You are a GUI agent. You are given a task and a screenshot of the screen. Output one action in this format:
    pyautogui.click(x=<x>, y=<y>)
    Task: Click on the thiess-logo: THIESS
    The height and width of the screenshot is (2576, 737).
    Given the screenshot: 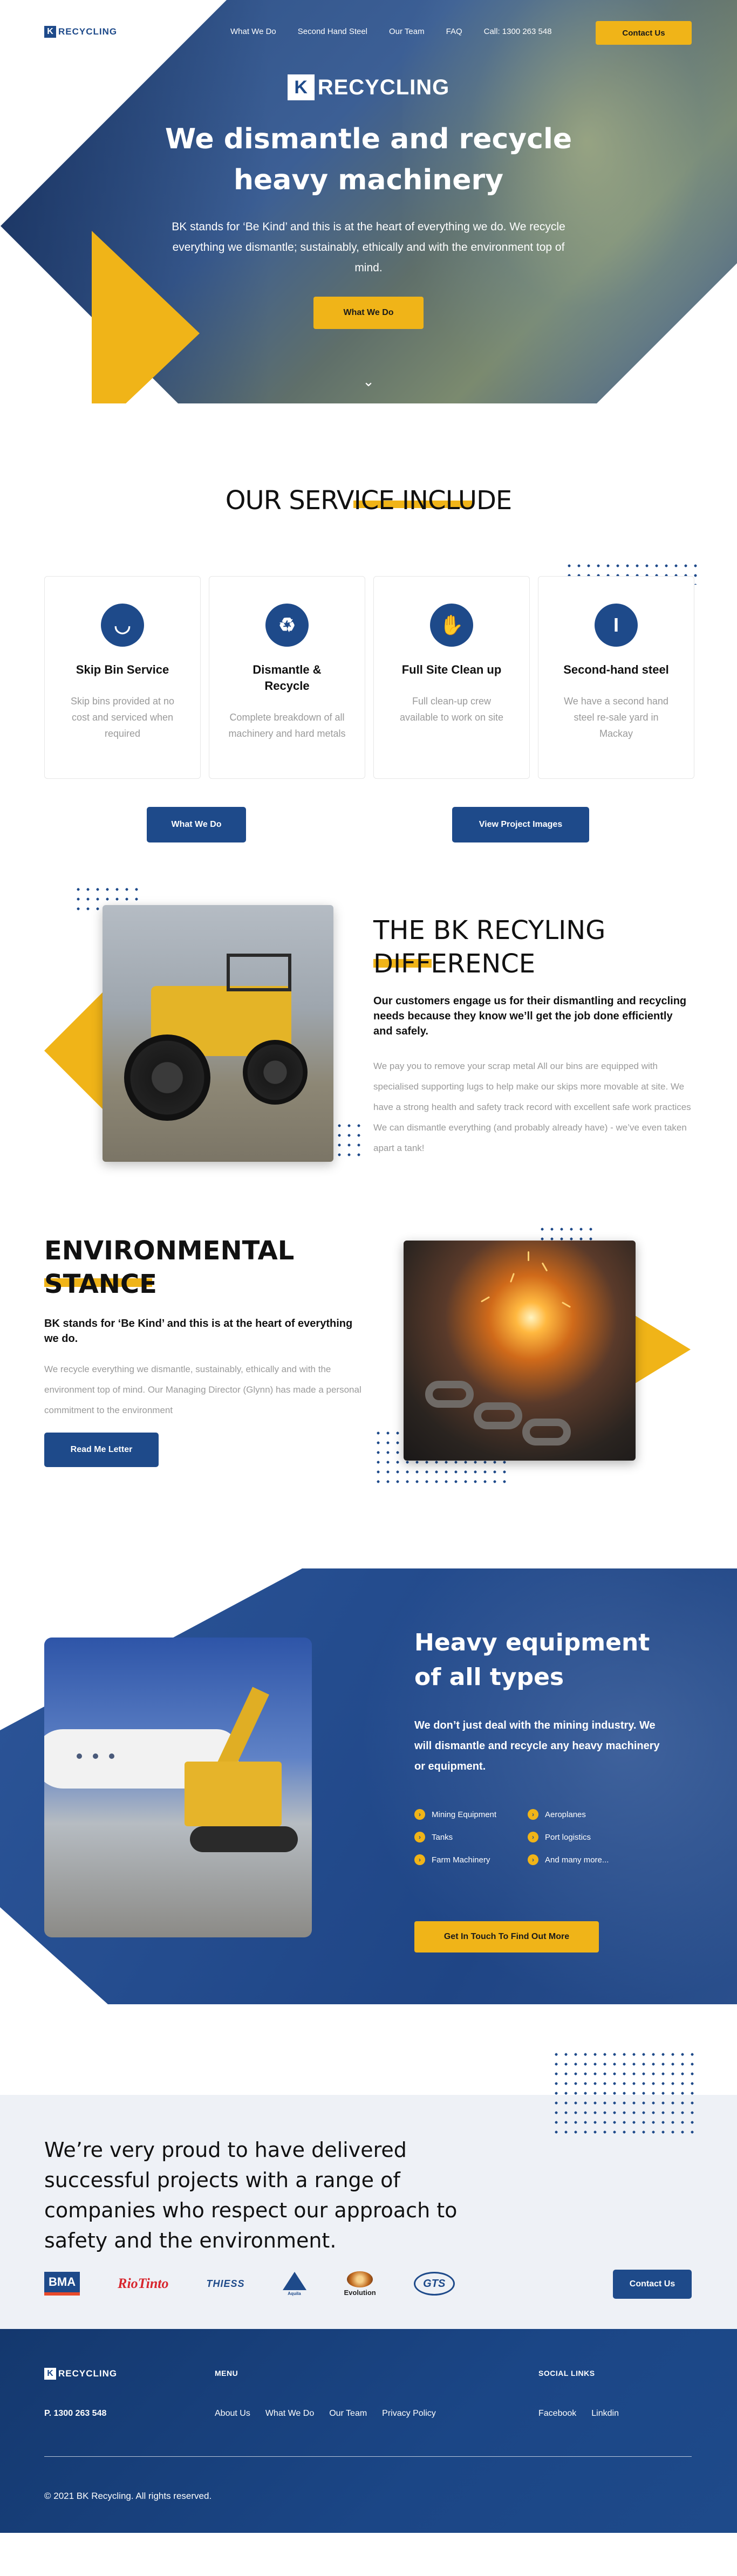 What is the action you would take?
    pyautogui.click(x=225, y=2284)
    